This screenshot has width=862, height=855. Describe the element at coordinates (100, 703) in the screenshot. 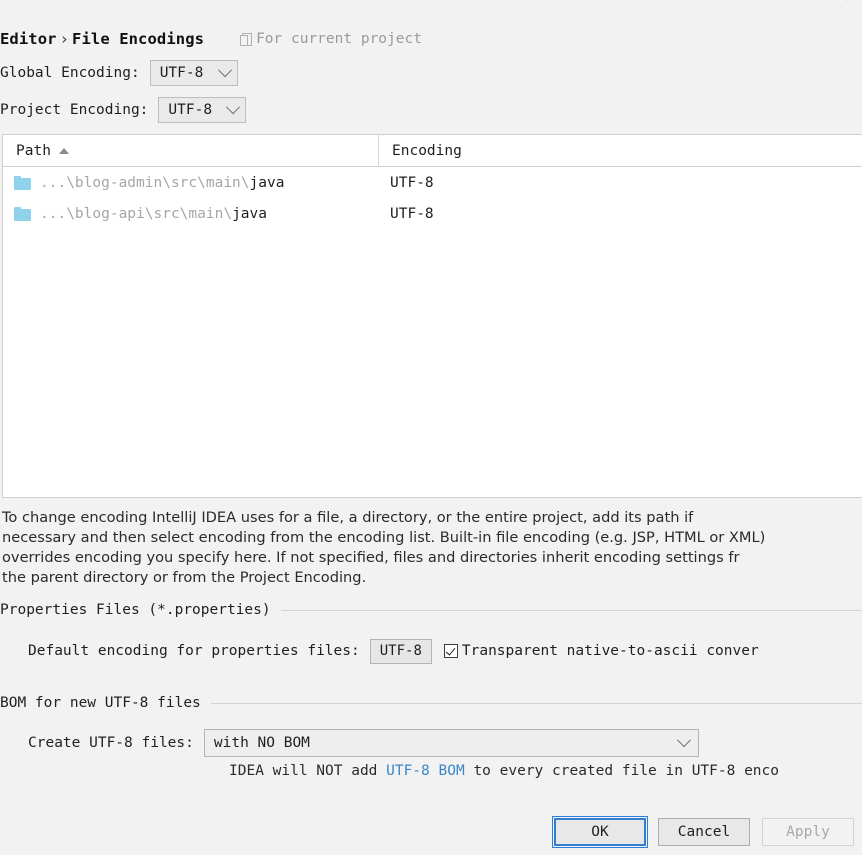

I see `bom-section-title: BOM for new UTF-8 files` at that location.